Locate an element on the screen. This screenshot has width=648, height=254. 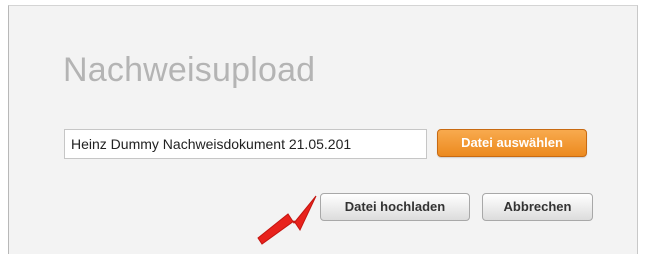
page-title: Nachweisupload is located at coordinates (189, 70).